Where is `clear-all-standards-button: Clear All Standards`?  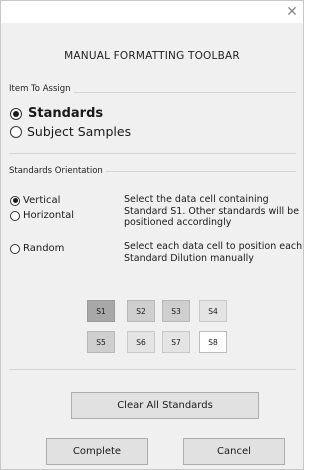
clear-all-standards-button: Clear All Standards is located at coordinates (165, 405).